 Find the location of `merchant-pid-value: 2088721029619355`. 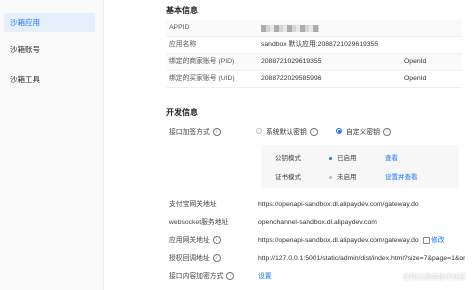

merchant-pid-value: 2088721029619355 is located at coordinates (291, 61).